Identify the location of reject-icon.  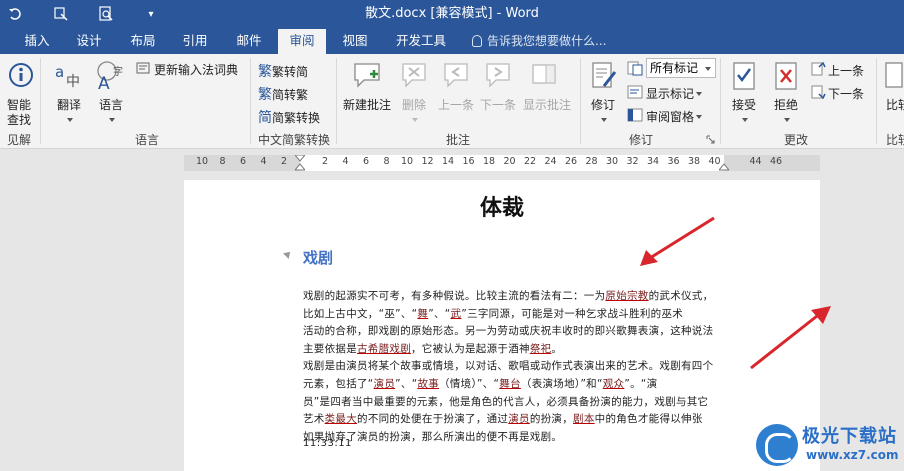
(786, 76).